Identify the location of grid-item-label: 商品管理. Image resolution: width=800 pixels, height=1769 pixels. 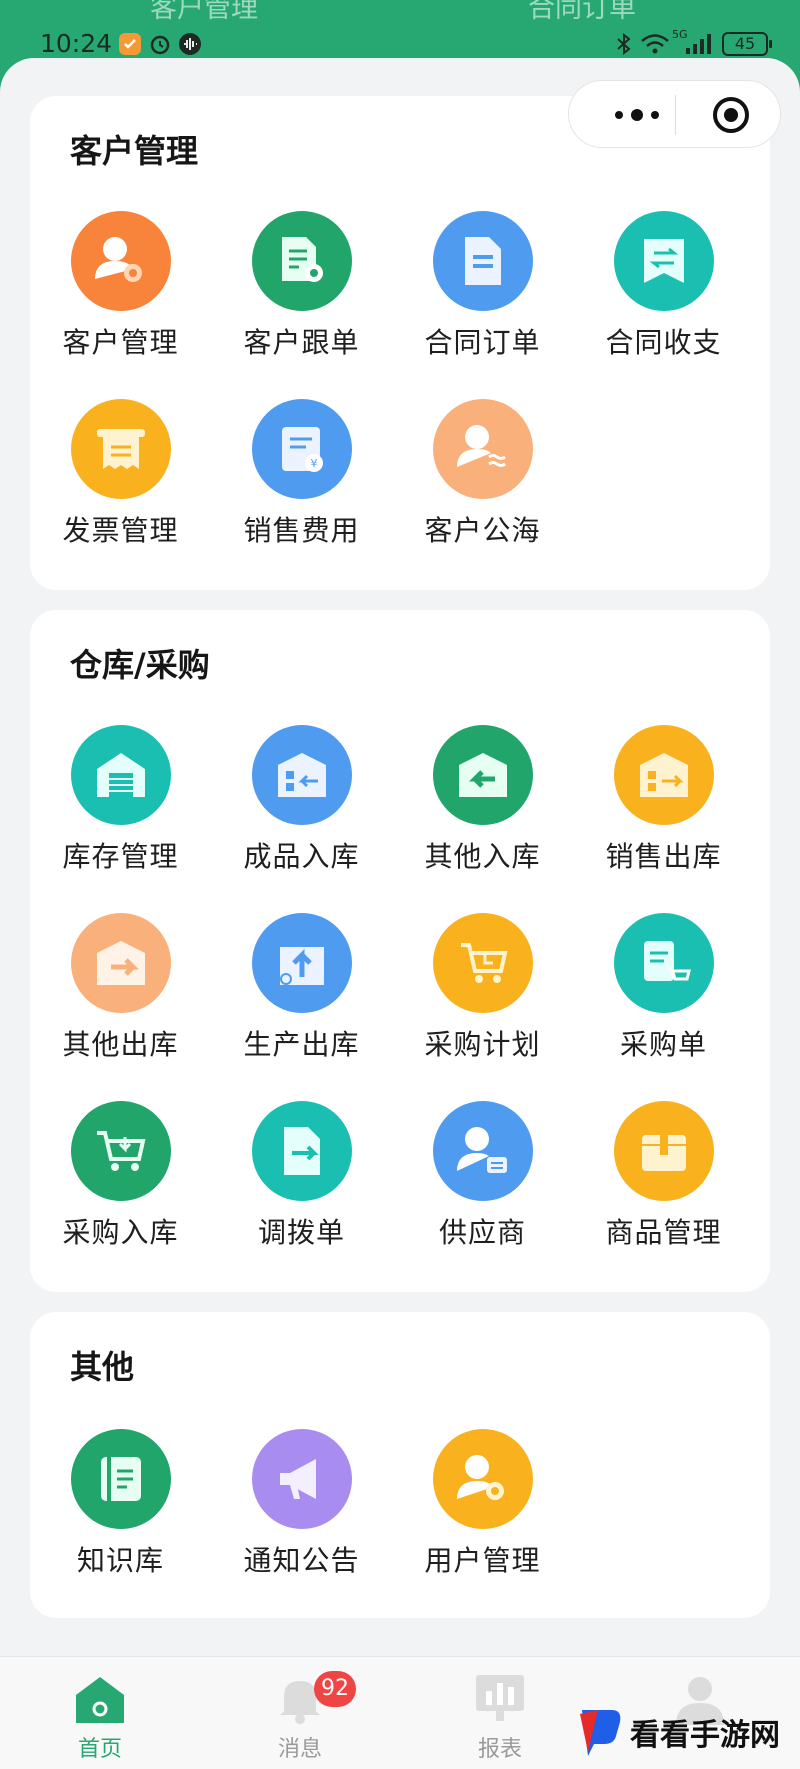
(663, 1232).